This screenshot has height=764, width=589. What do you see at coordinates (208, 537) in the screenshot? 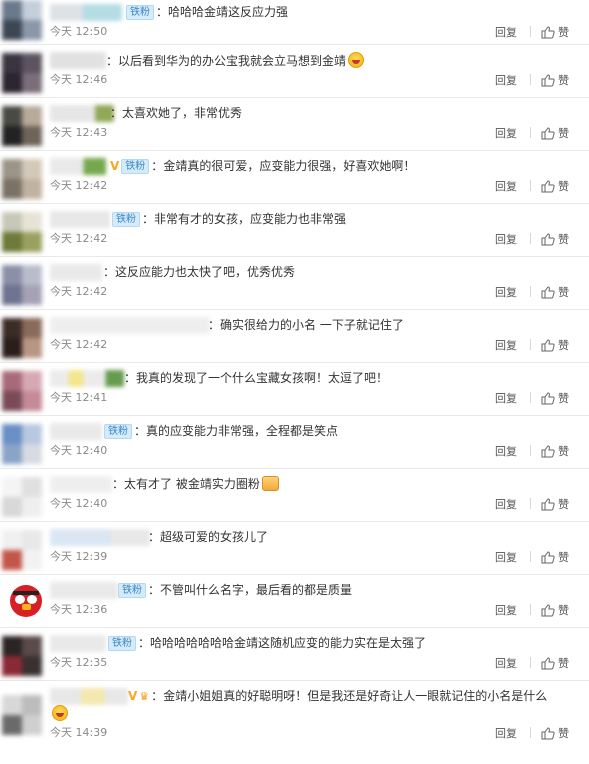
I see `comment-content: ：超级可爱的女孩儿了` at bounding box center [208, 537].